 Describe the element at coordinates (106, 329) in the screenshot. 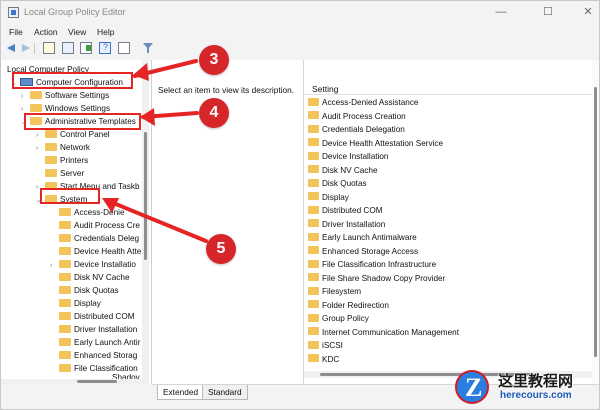

I see `tree-item-label: Driver Installation` at that location.